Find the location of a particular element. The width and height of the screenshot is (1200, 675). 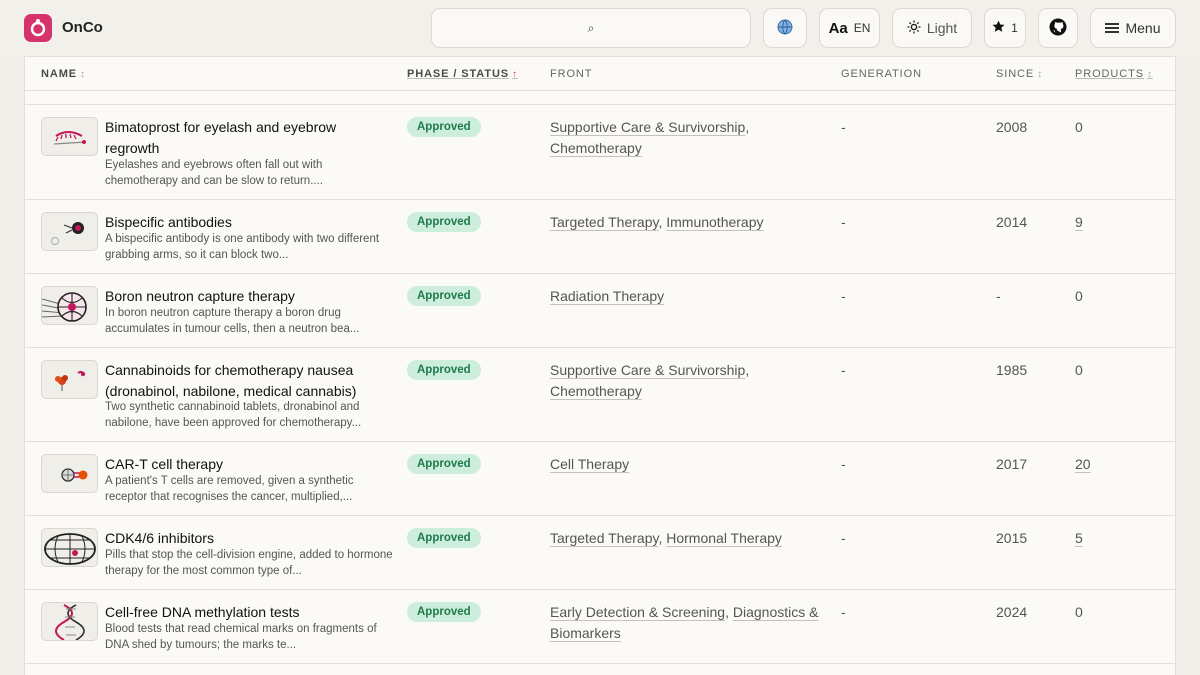

theme-toggle-button: Light is located at coordinates (932, 28).